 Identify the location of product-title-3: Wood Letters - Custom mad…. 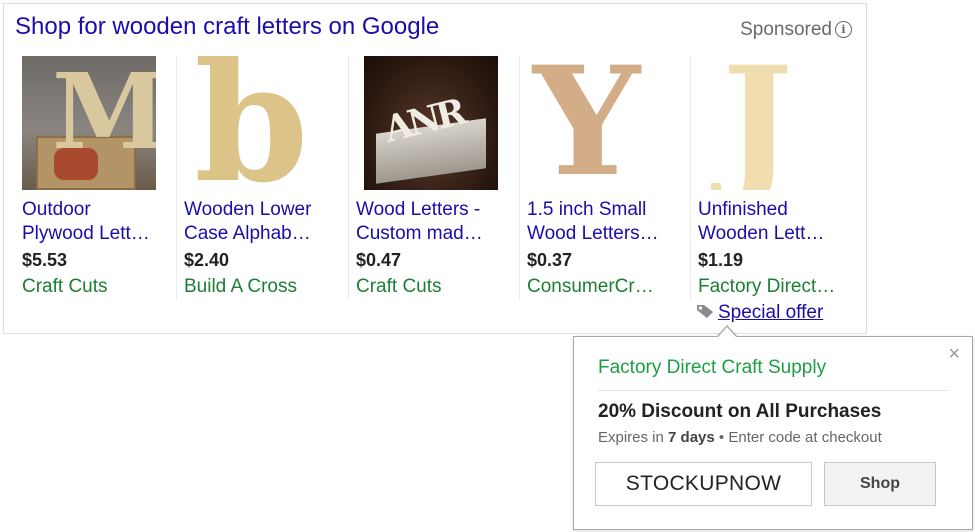
(436, 222).